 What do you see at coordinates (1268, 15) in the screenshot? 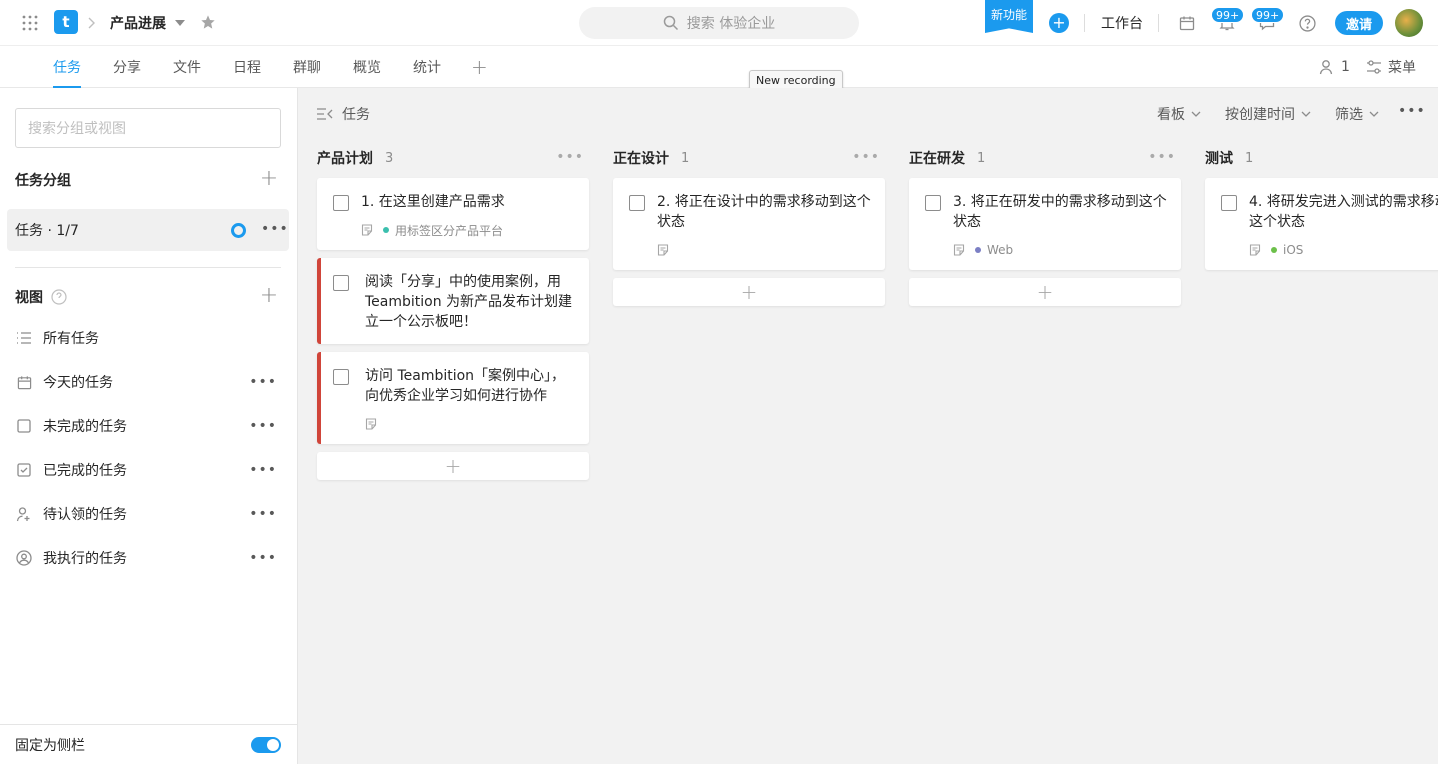
I see `message-badge: 99+` at bounding box center [1268, 15].